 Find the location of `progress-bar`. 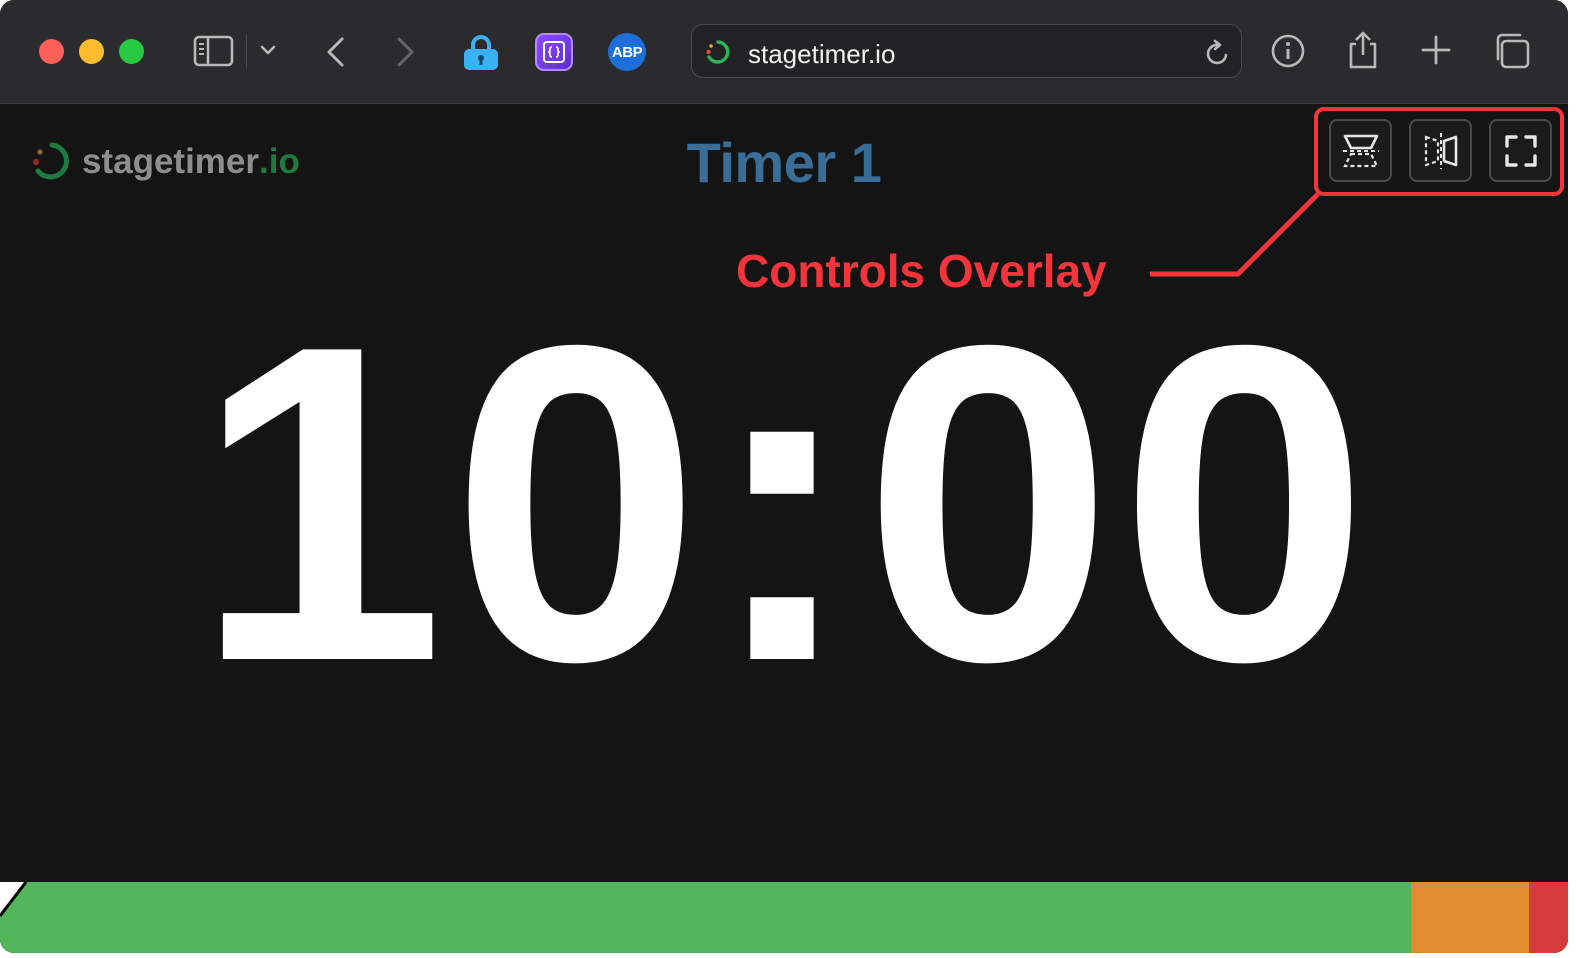

progress-bar is located at coordinates (784, 917).